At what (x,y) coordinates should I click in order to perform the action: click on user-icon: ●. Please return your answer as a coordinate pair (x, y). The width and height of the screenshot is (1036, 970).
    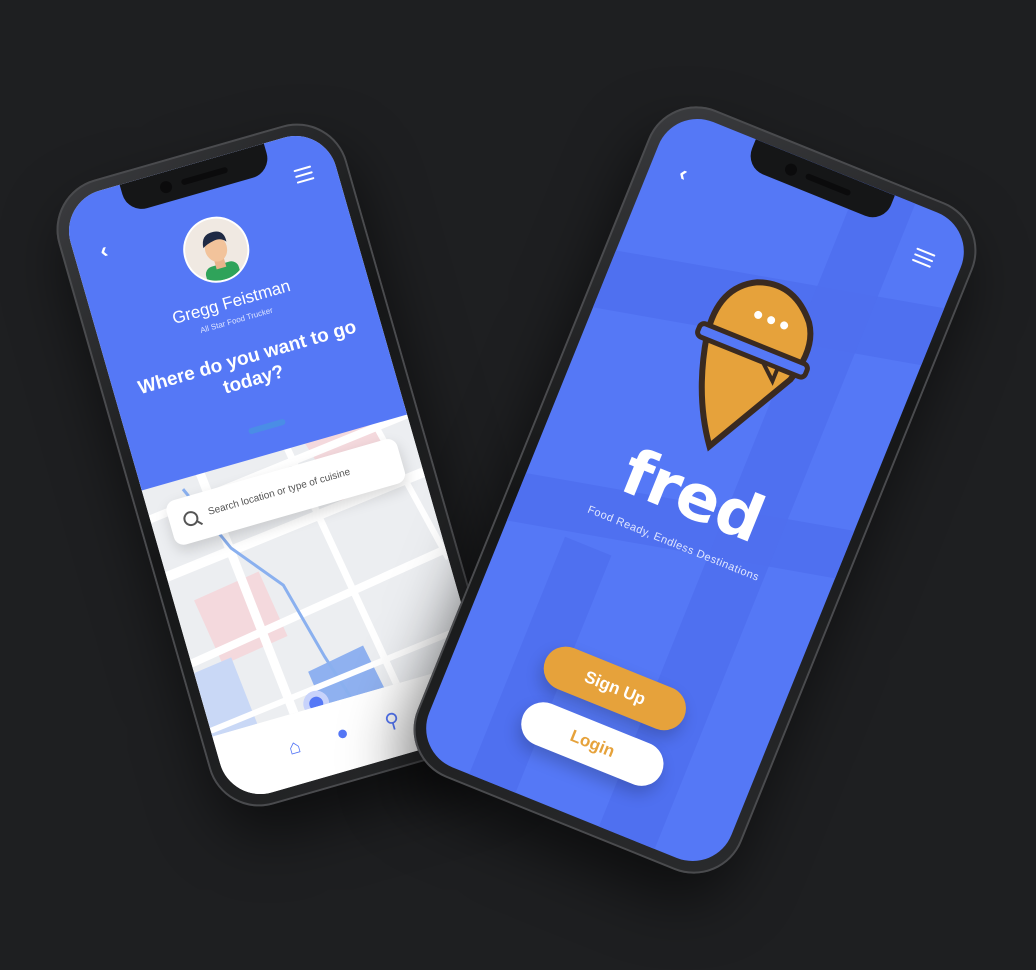
    Looking at the image, I should click on (343, 733).